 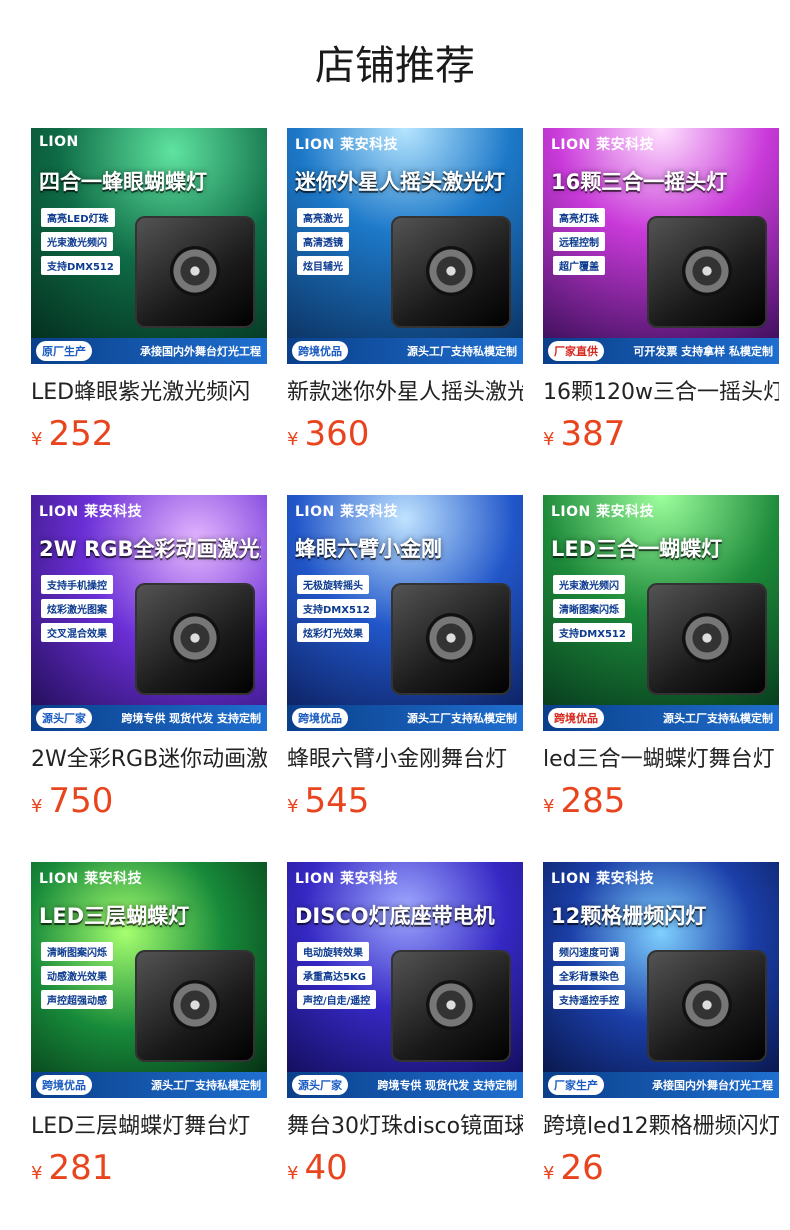 What do you see at coordinates (77, 584) in the screenshot?
I see `feature-badge: 支持手机操控` at bounding box center [77, 584].